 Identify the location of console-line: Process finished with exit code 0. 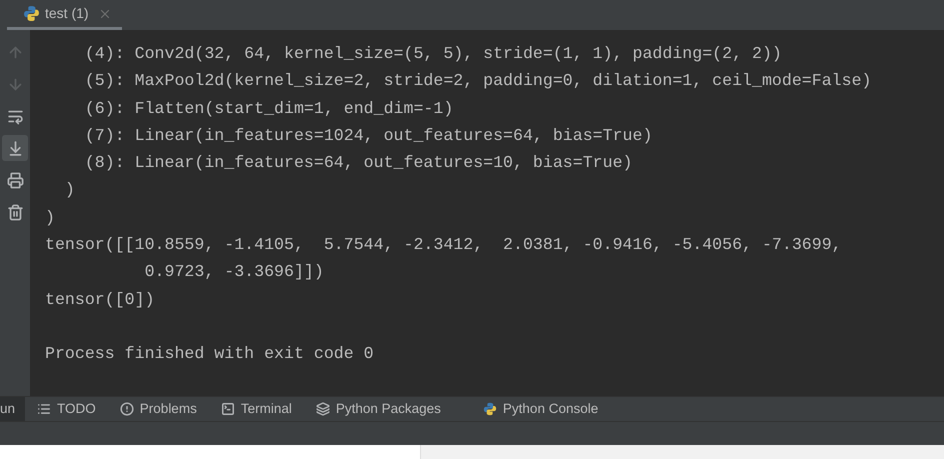
(209, 354).